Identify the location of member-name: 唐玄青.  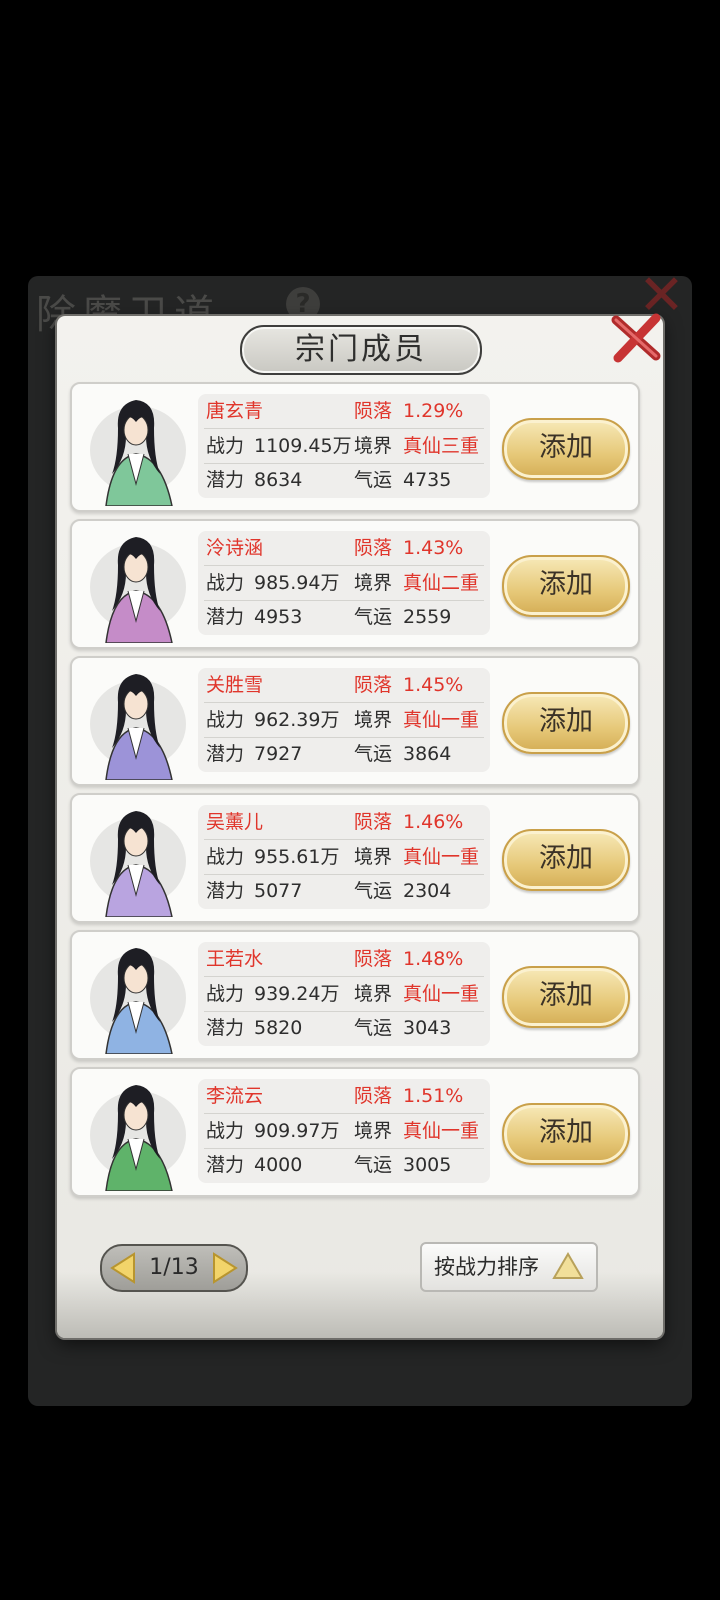
(235, 411).